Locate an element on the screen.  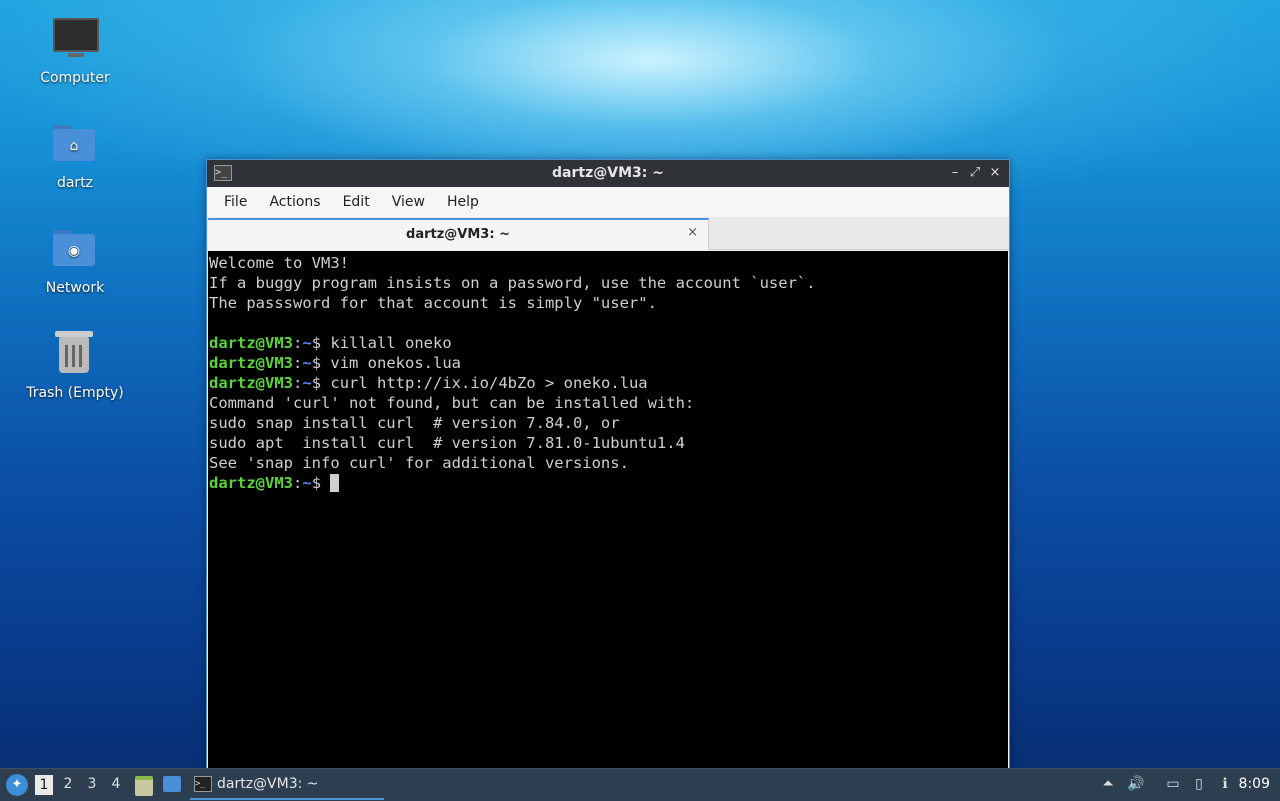
command-text: killall oneko is located at coordinates (391, 343).